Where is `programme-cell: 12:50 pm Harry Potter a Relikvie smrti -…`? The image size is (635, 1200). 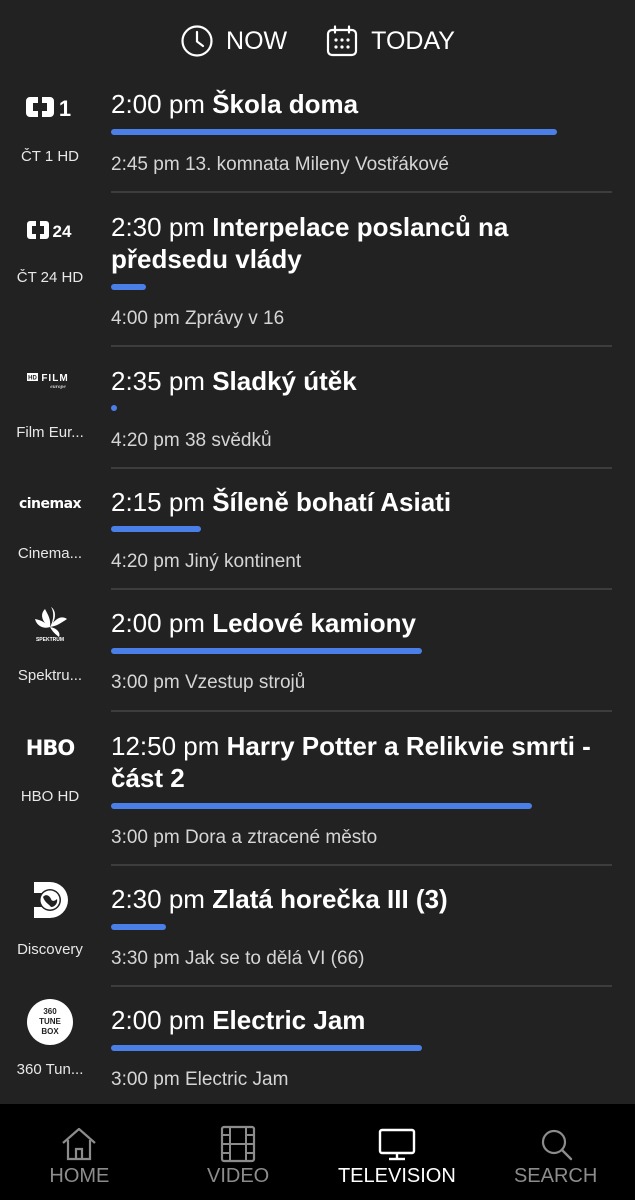 programme-cell: 12:50 pm Harry Potter a Relikvie smrti -… is located at coordinates (361, 787).